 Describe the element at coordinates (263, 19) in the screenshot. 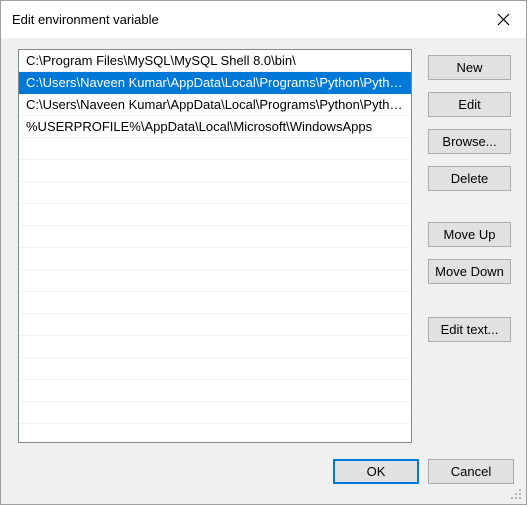

I see `title-bar: Edit environment variable` at that location.